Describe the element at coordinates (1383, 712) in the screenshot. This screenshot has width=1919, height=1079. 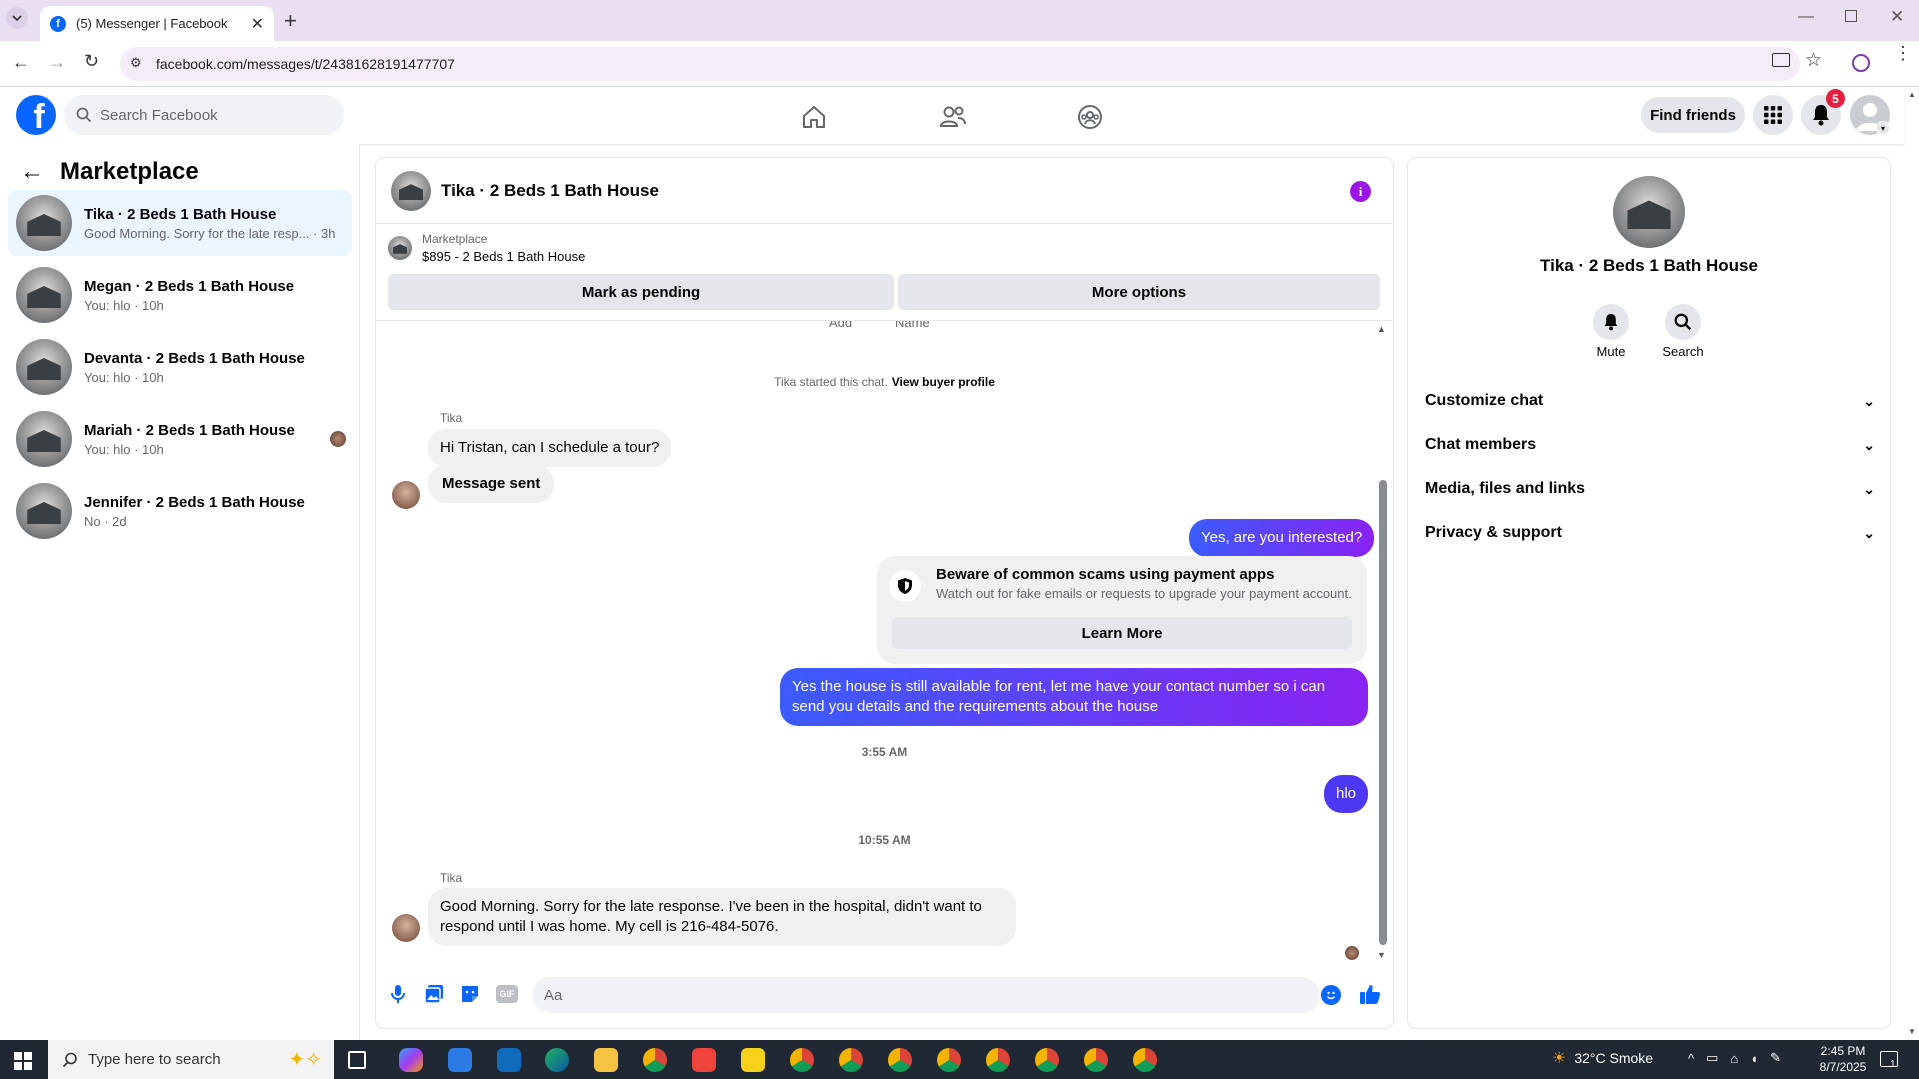
I see `scrollbar-thumb` at that location.